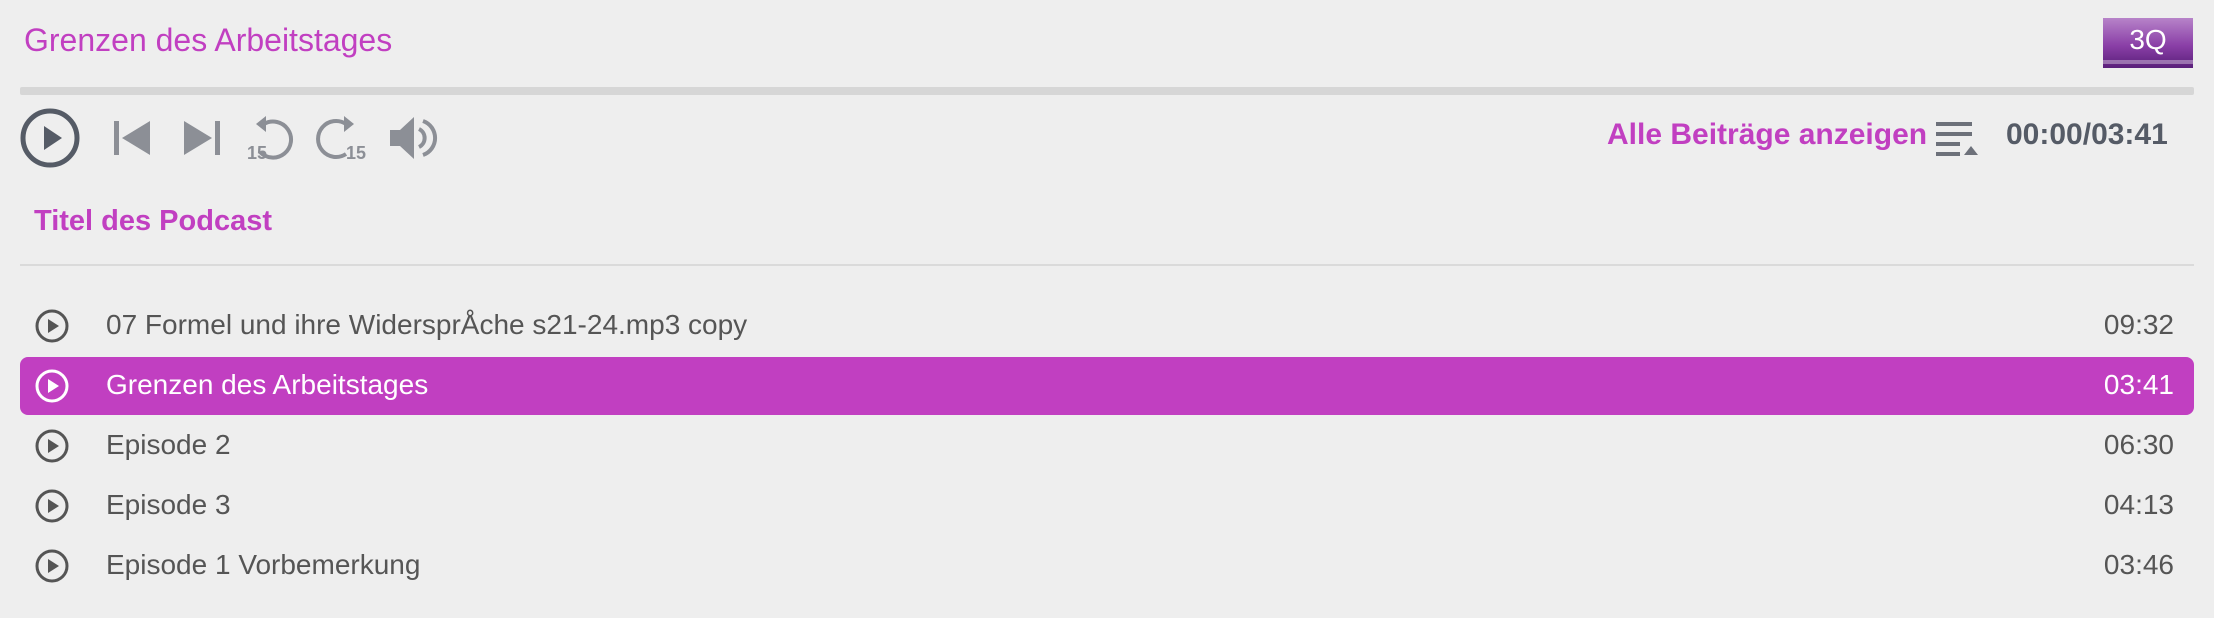 This screenshot has width=2214, height=618. I want to click on show-all-posts-link: Alle Beiträge anzeigen, so click(1767, 135).